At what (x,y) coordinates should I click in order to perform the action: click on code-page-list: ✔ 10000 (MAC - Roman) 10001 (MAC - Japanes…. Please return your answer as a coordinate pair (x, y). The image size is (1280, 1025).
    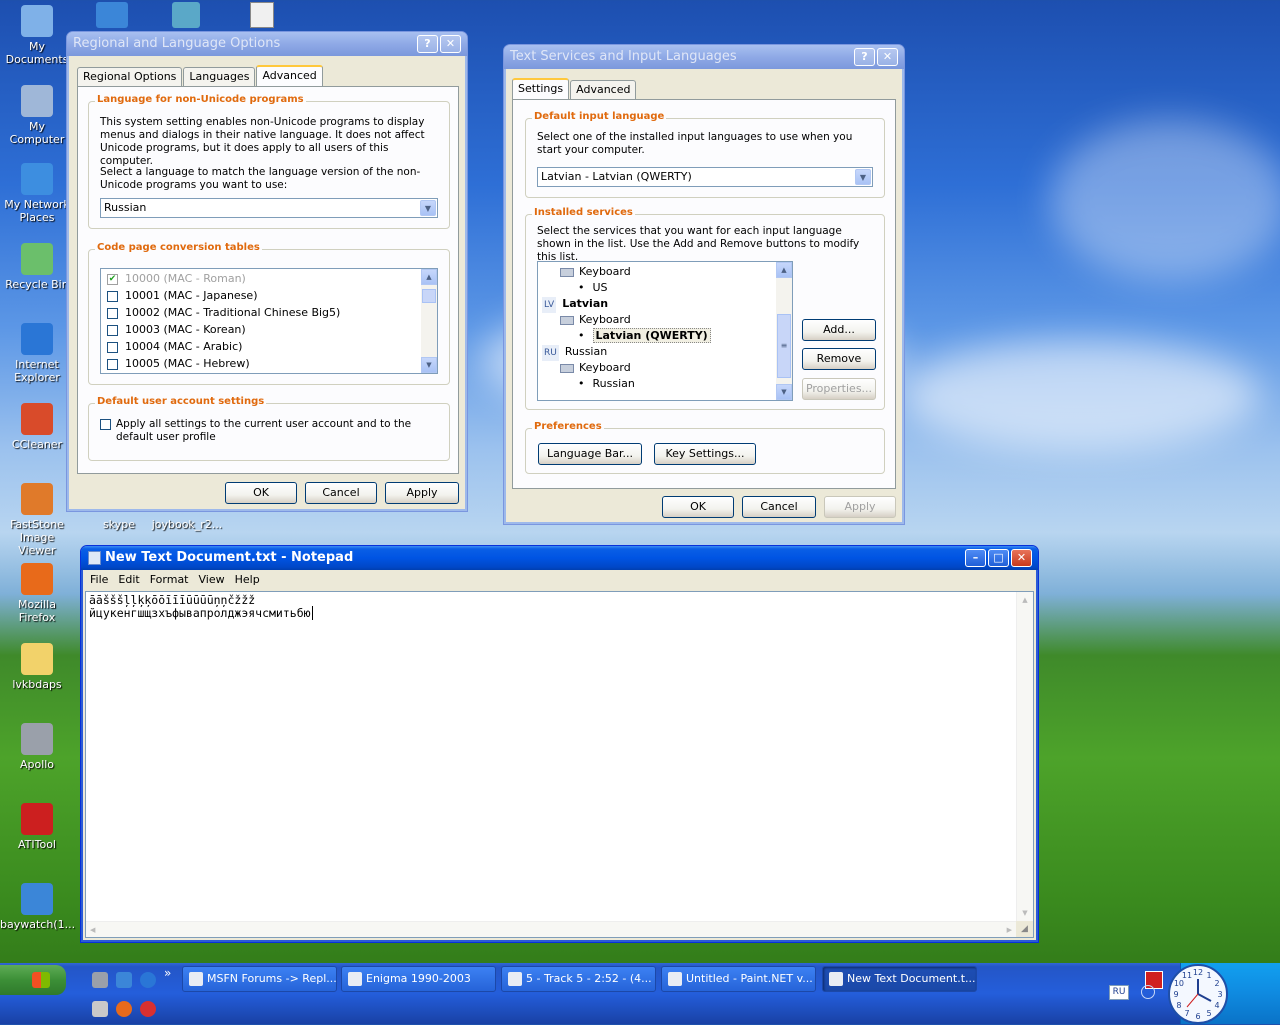
    Looking at the image, I should click on (269, 321).